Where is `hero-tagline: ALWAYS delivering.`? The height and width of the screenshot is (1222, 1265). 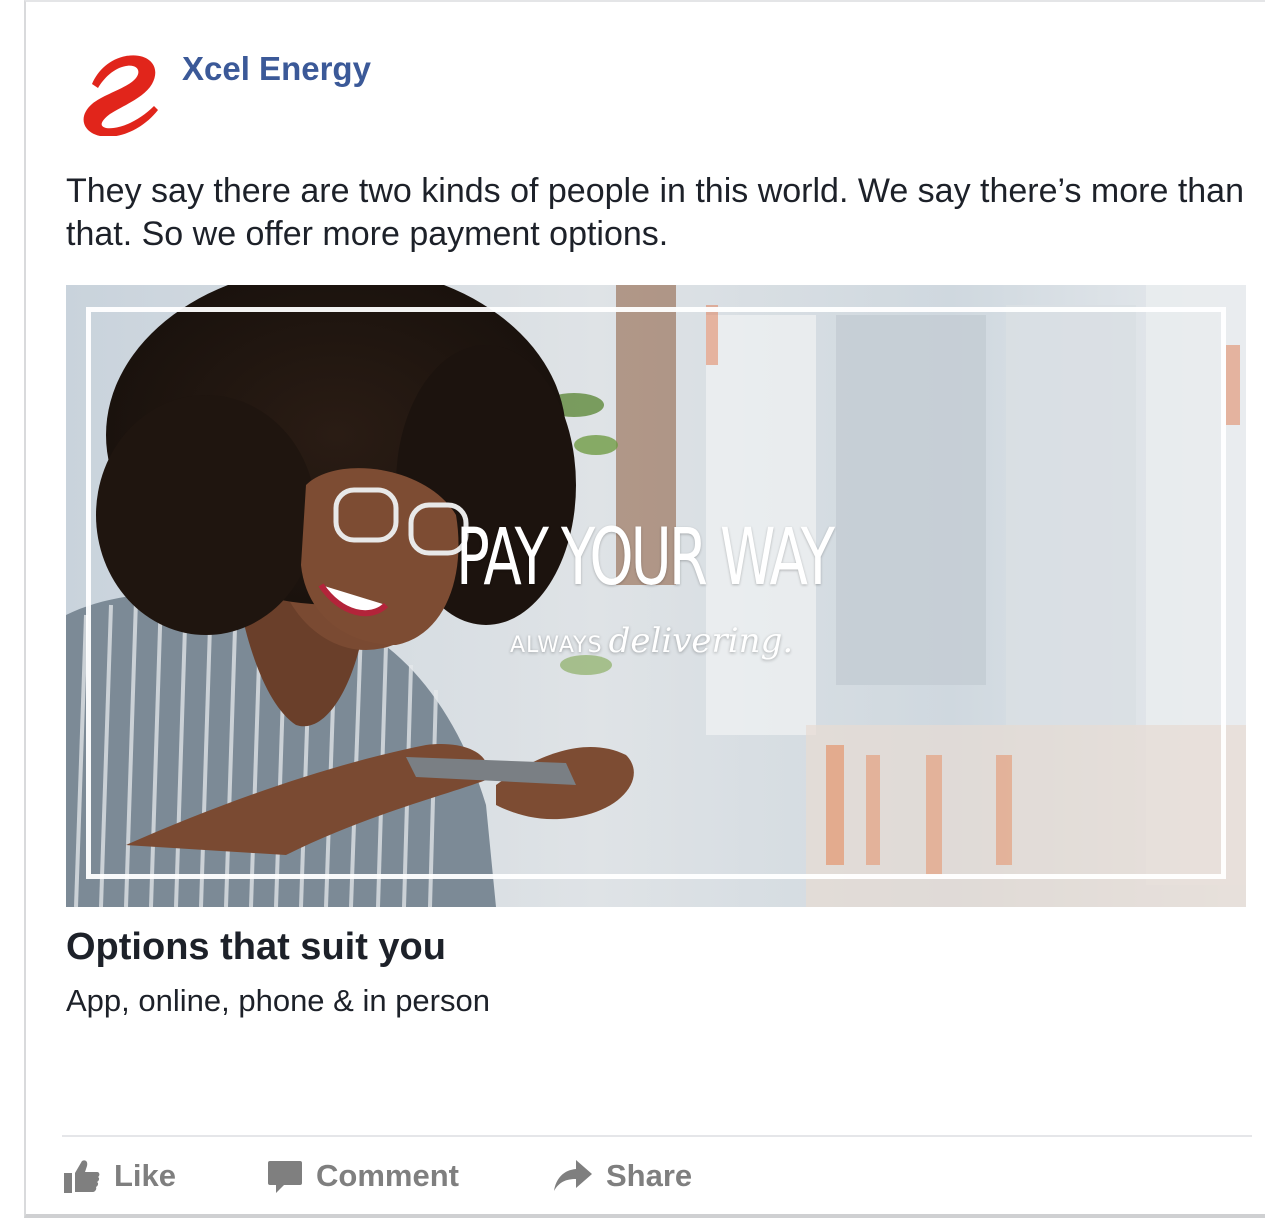
hero-tagline: ALWAYS delivering. is located at coordinates (651, 641).